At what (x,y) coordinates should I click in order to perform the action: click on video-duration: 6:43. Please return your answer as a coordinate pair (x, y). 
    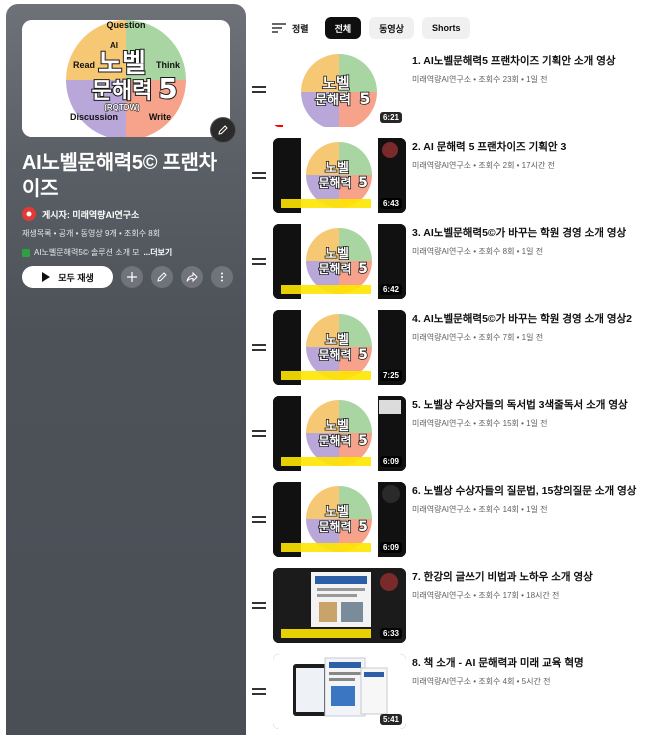
    Looking at the image, I should click on (390, 203).